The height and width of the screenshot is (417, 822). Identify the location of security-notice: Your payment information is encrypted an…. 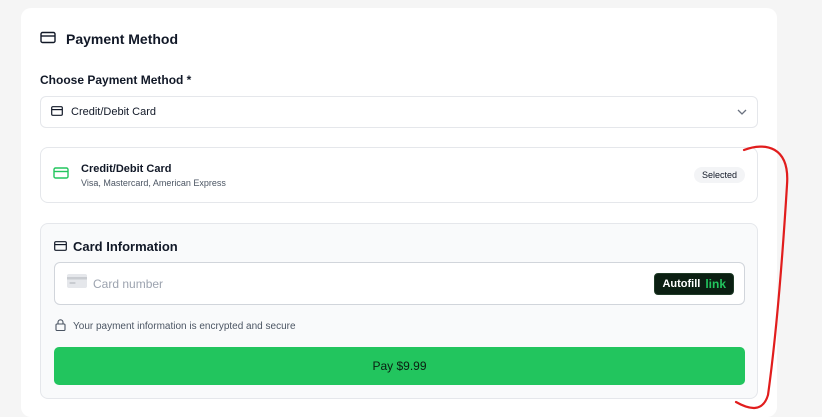
(175, 326).